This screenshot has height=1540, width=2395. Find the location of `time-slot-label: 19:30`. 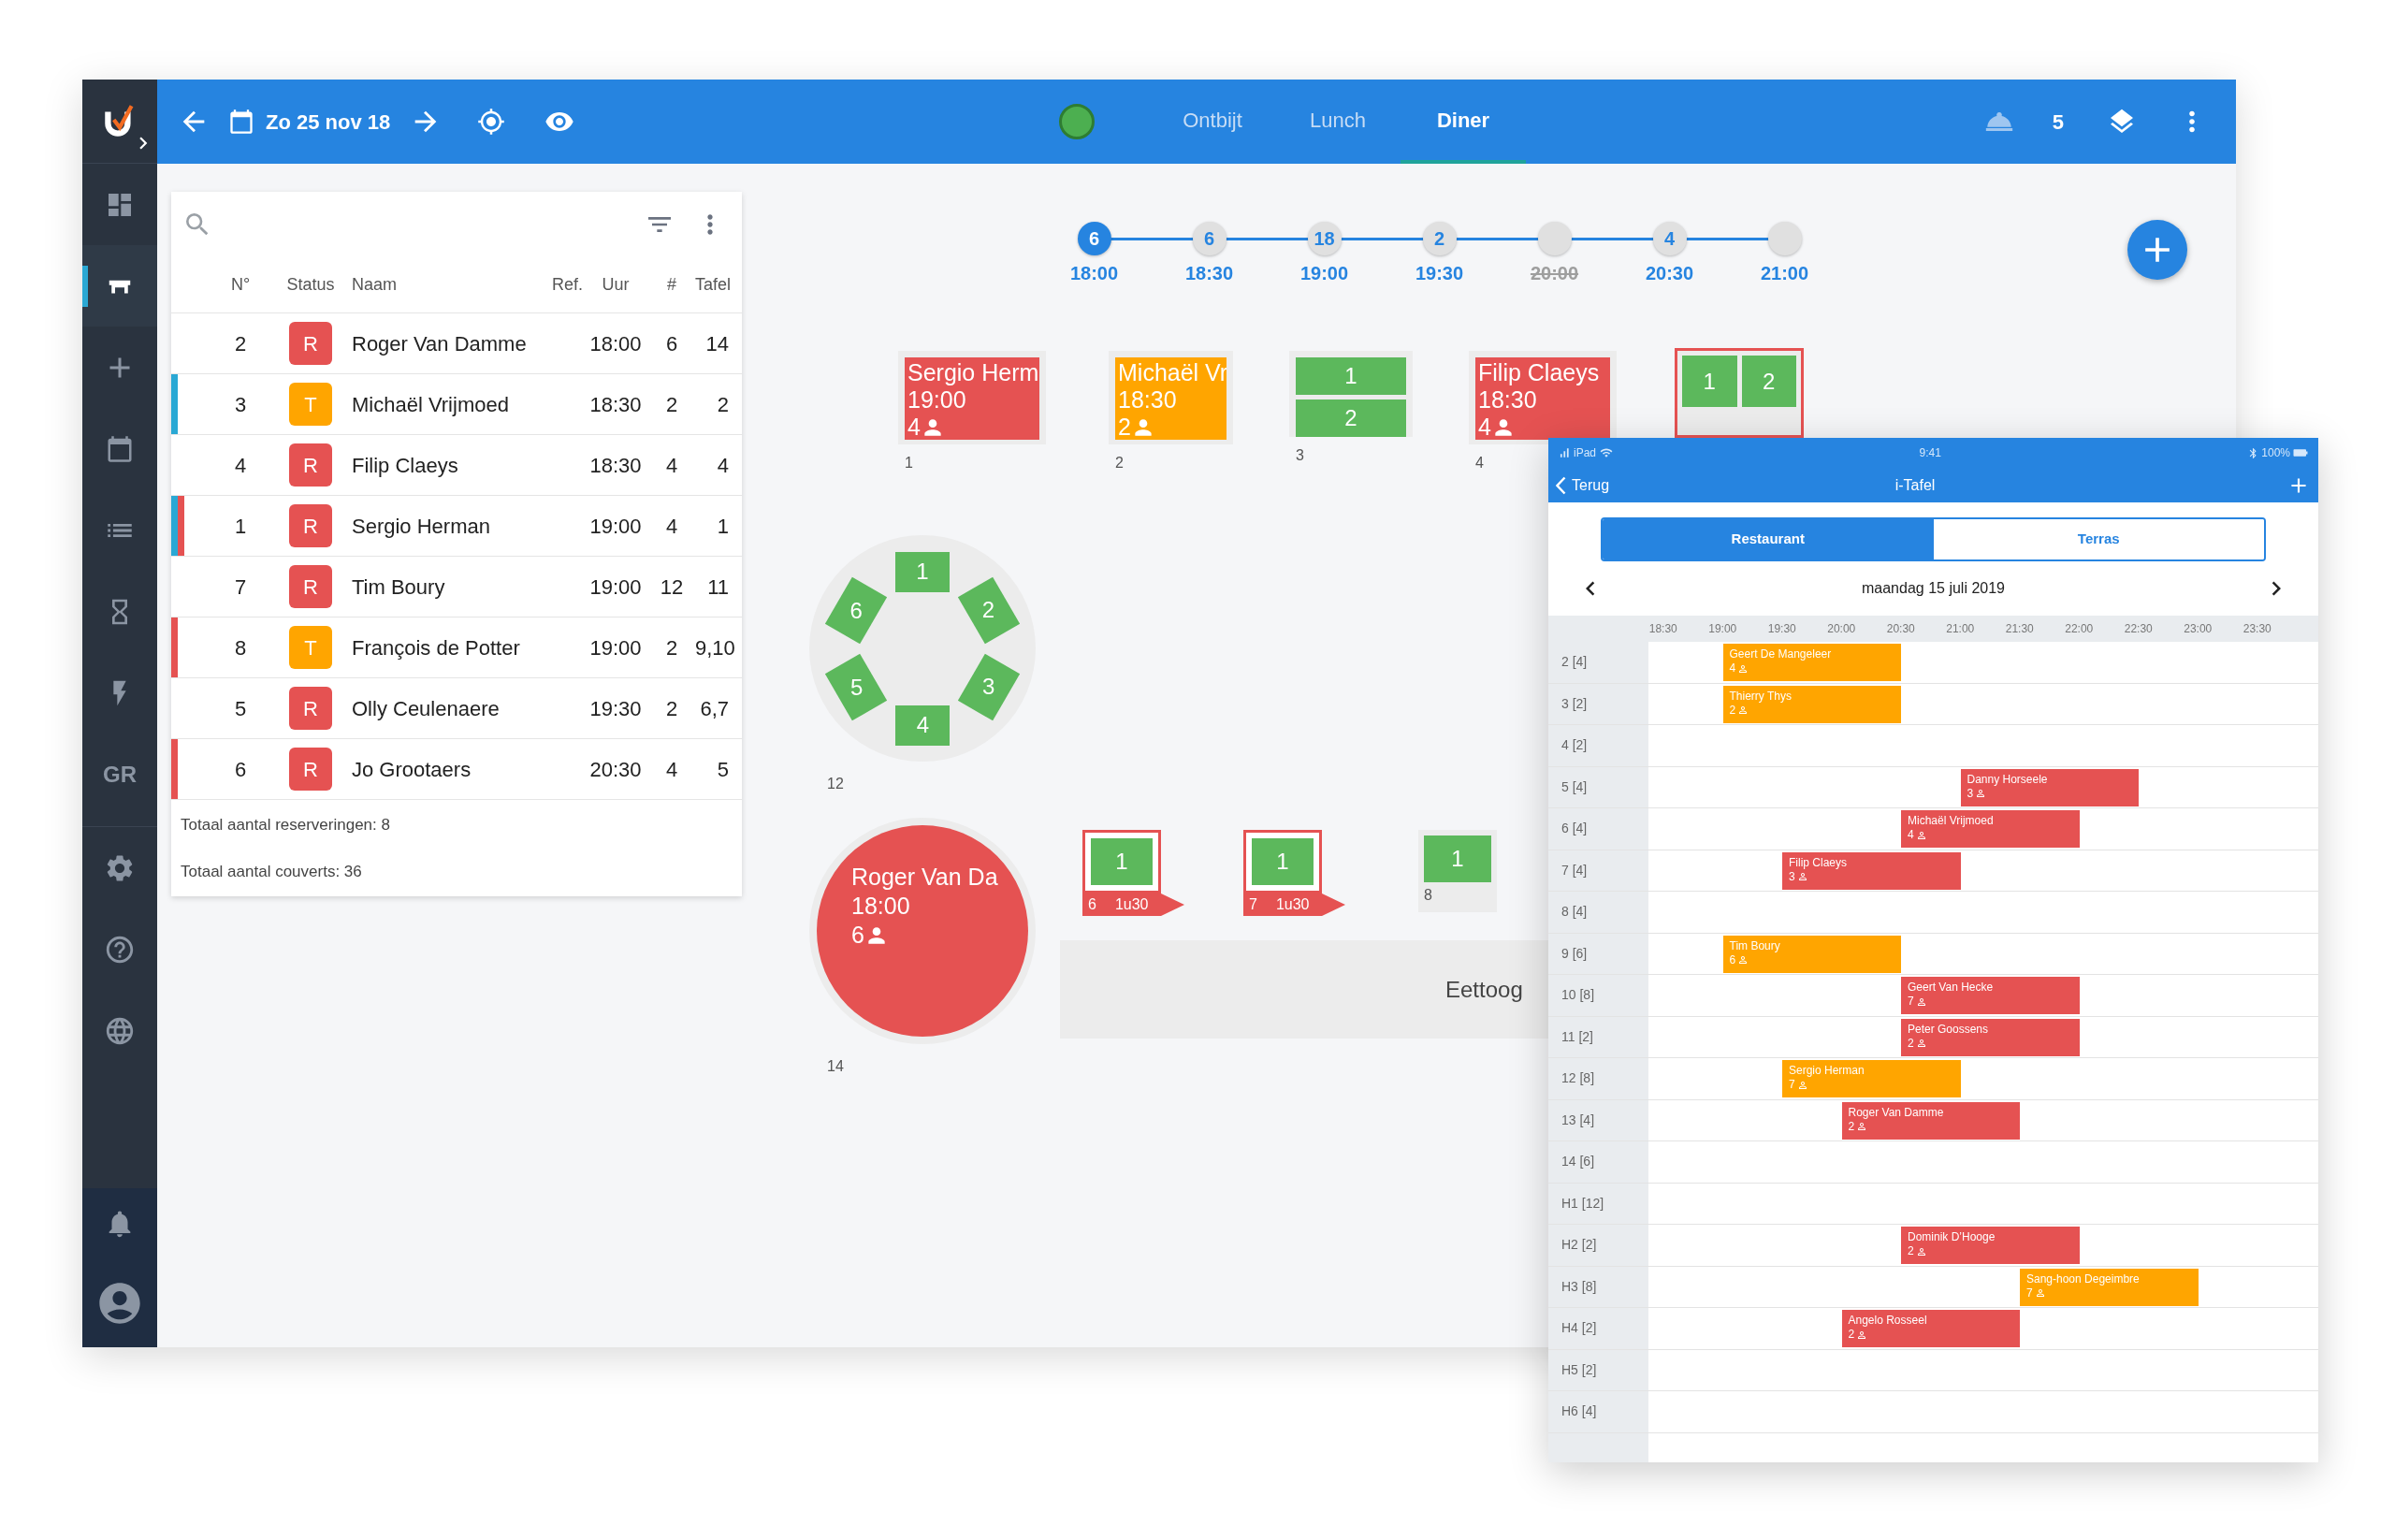

time-slot-label: 19:30 is located at coordinates (1439, 273).